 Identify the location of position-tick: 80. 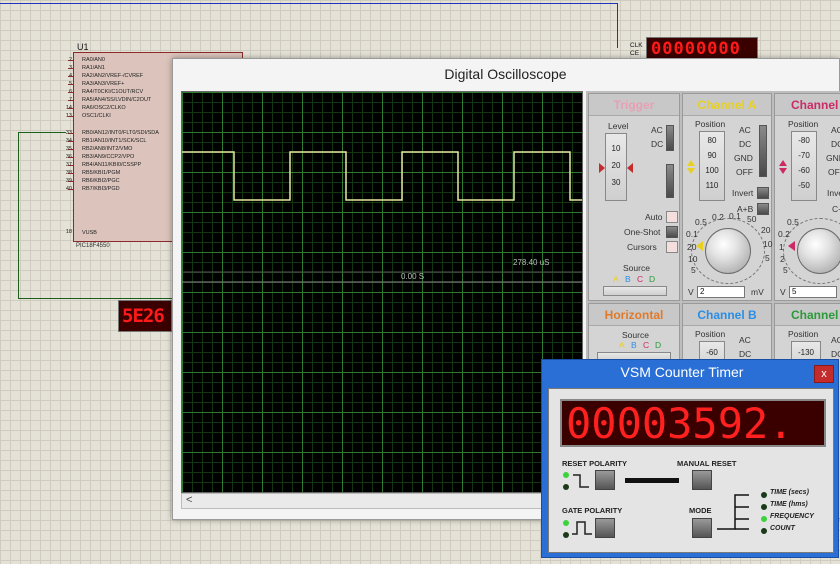
(712, 140).